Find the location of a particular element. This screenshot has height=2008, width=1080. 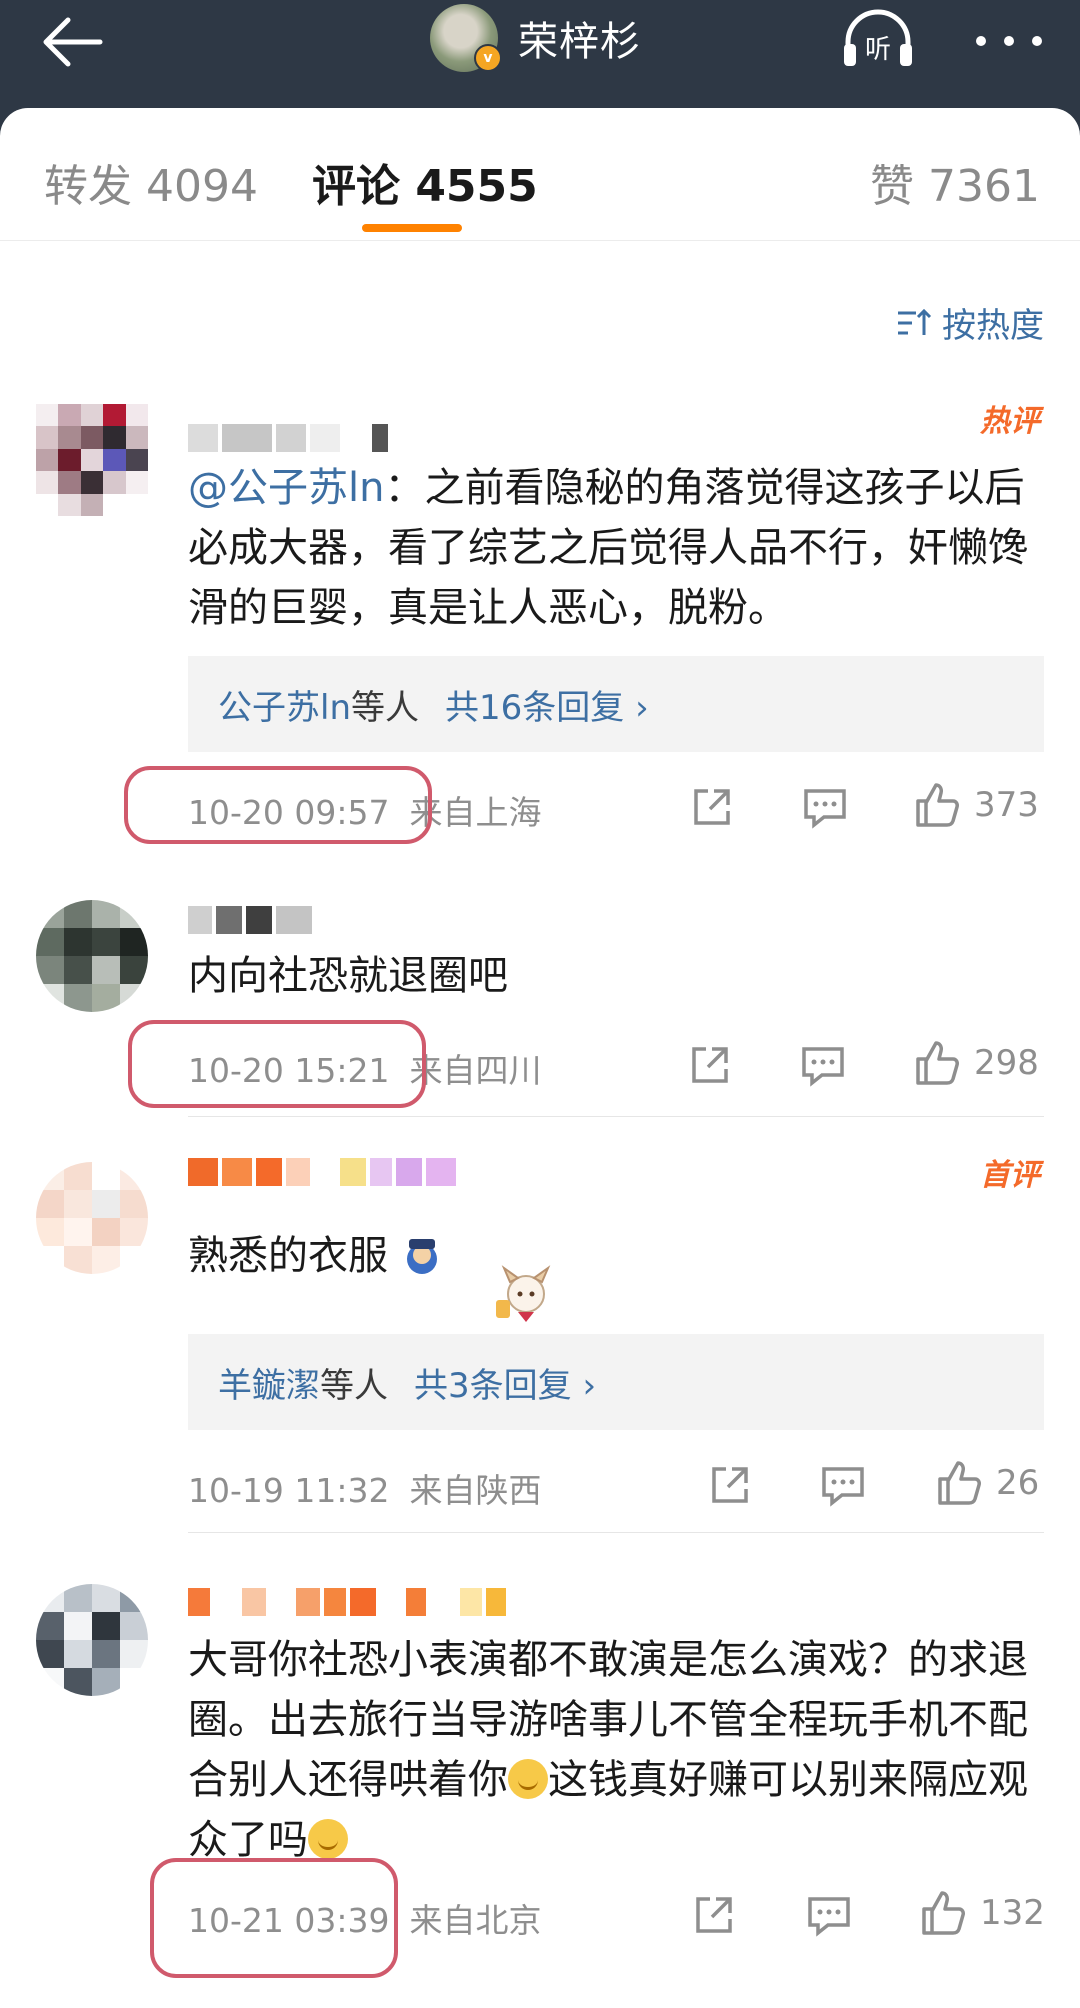

more-options-button is located at coordinates (1010, 37).